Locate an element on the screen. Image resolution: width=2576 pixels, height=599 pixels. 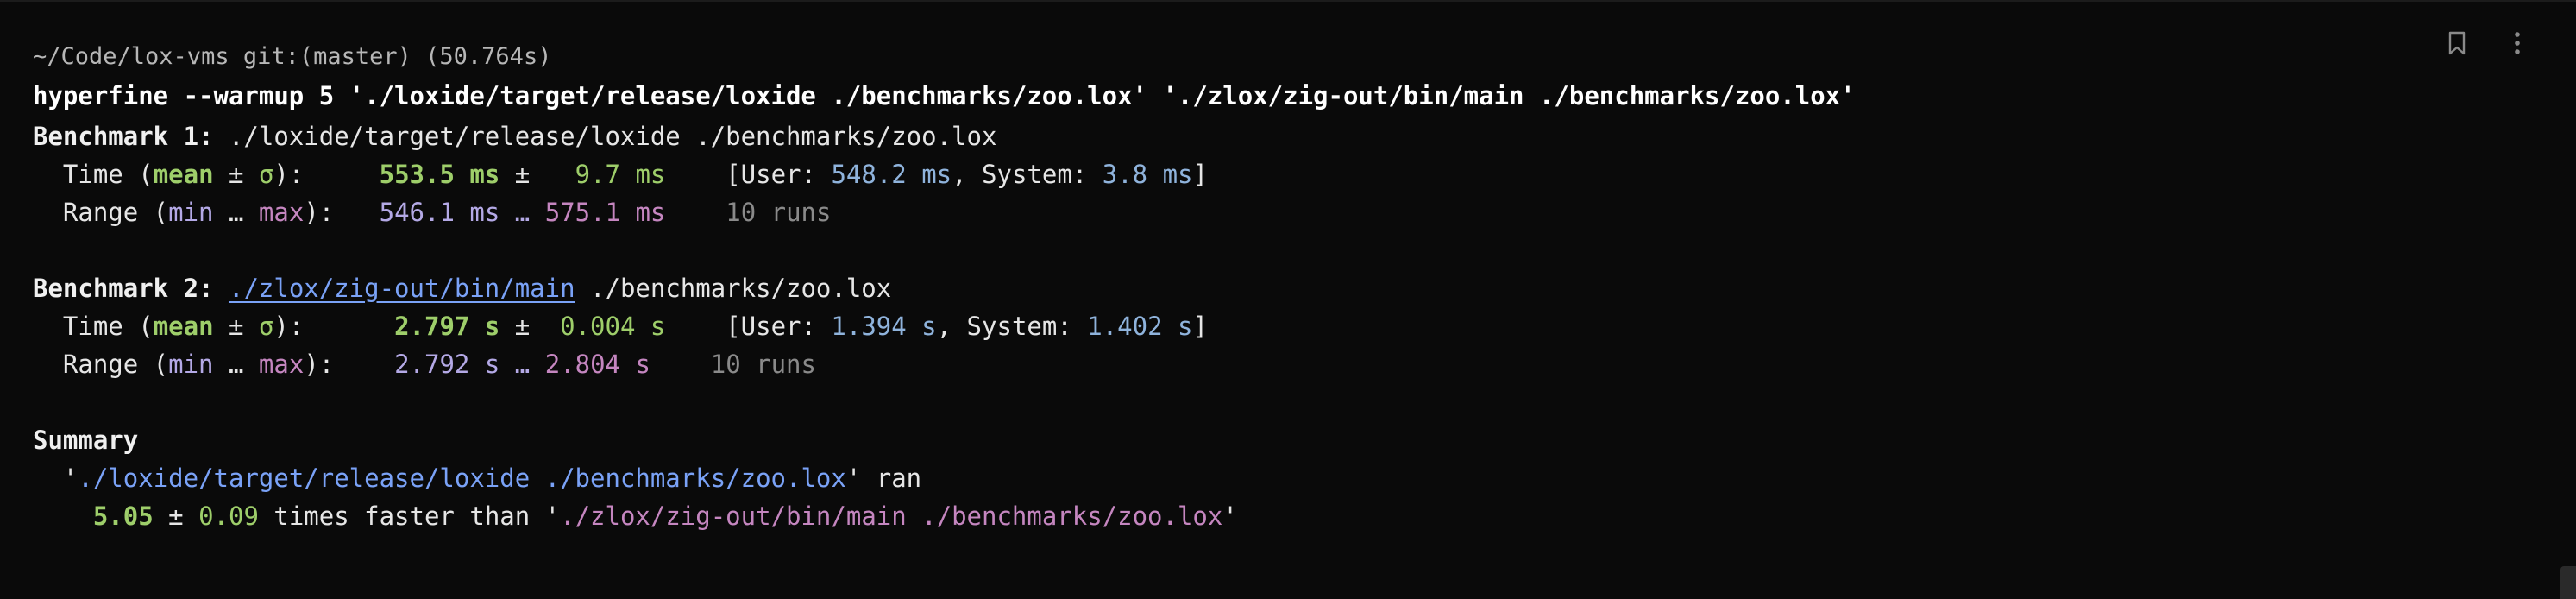
sigma-value: 0.004 s is located at coordinates (613, 326).